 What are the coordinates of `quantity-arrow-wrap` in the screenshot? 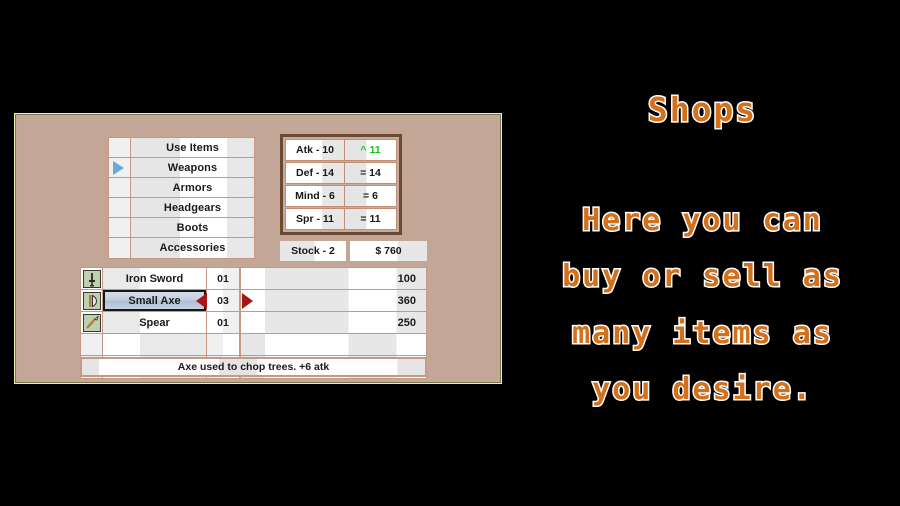 It's located at (247, 300).